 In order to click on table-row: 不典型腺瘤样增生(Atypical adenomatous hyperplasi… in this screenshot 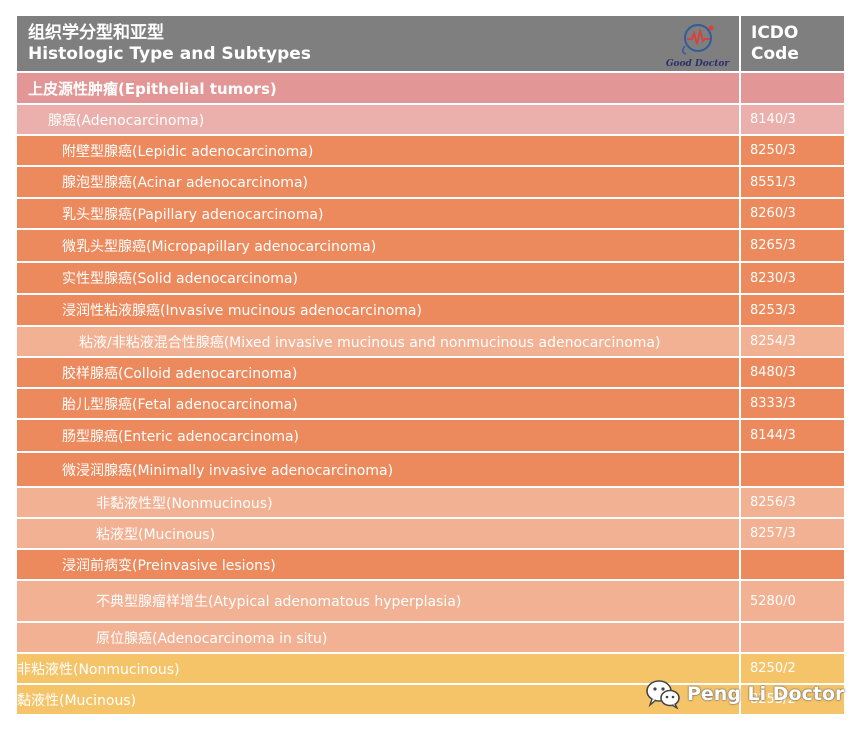, I will do `click(430, 602)`.